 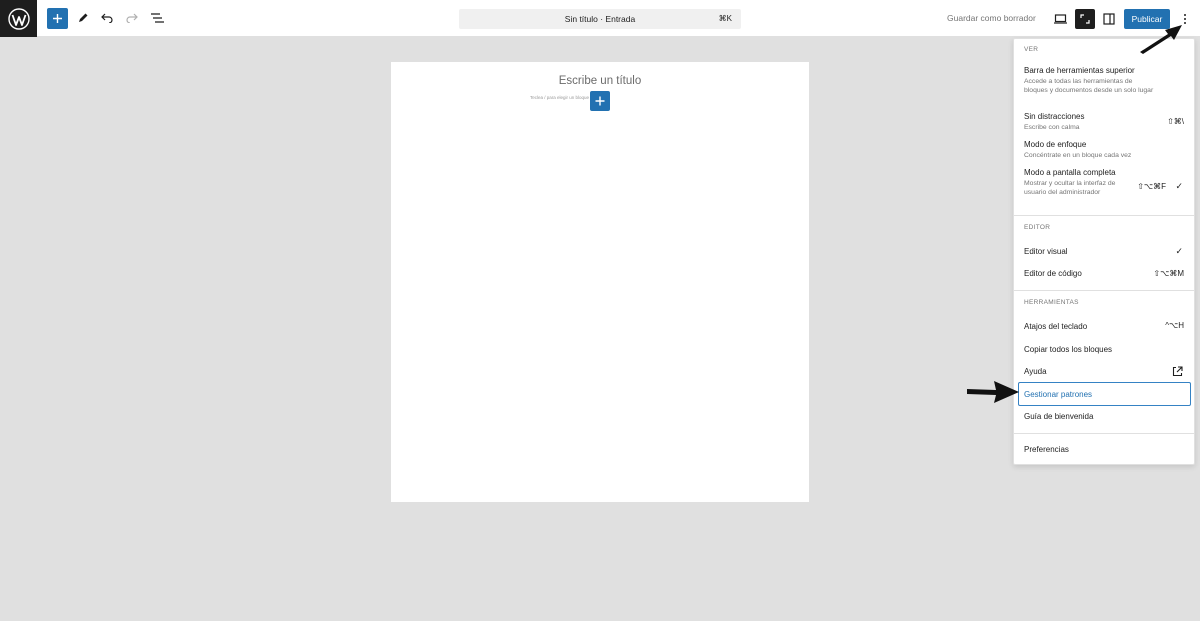 What do you see at coordinates (1175, 121) in the screenshot?
I see `menu-item-shortcut: ⇧⌘\` at bounding box center [1175, 121].